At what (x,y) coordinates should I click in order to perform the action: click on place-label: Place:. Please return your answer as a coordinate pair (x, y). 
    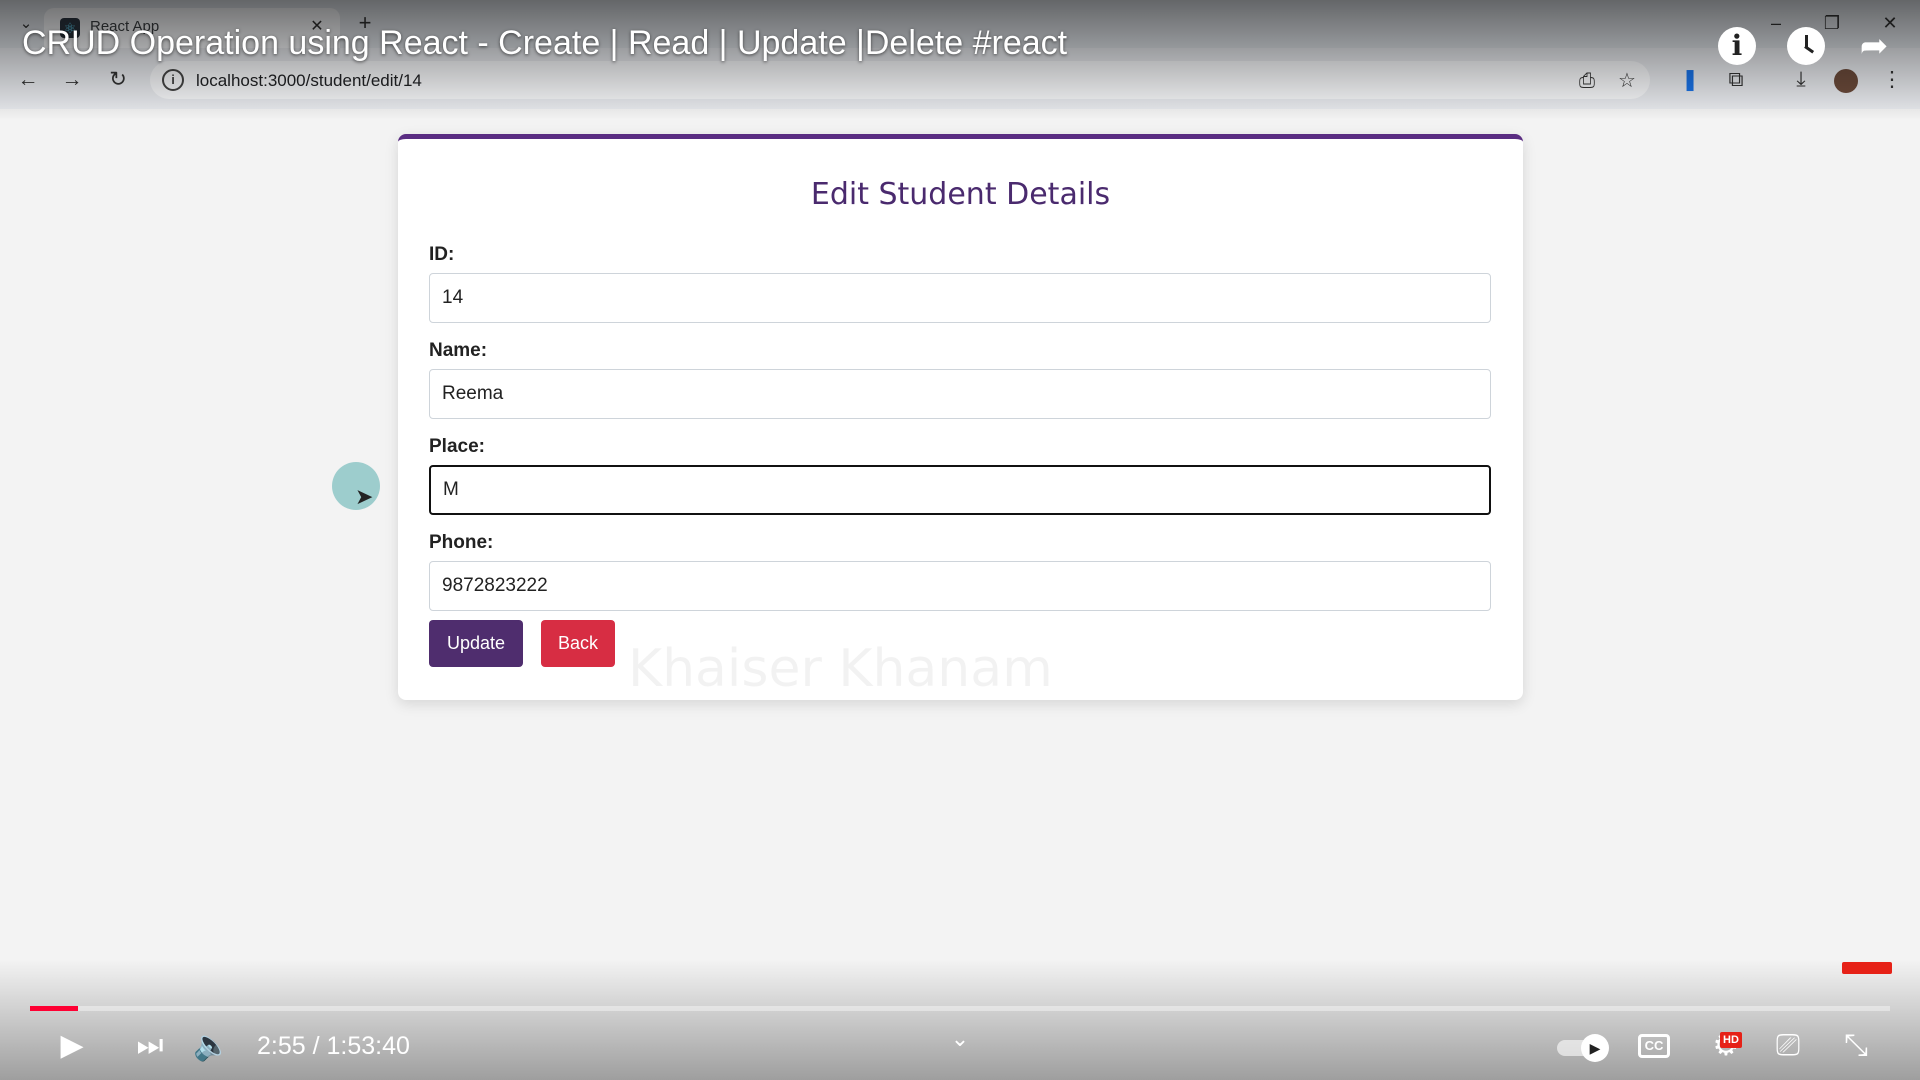
    Looking at the image, I should click on (457, 446).